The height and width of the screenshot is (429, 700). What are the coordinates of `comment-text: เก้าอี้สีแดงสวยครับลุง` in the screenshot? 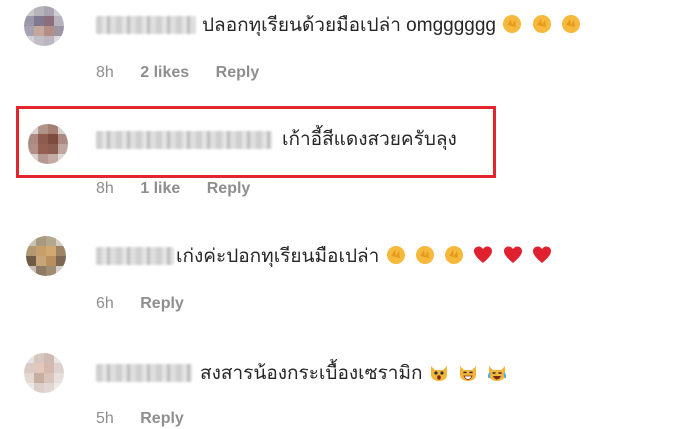 It's located at (369, 139).